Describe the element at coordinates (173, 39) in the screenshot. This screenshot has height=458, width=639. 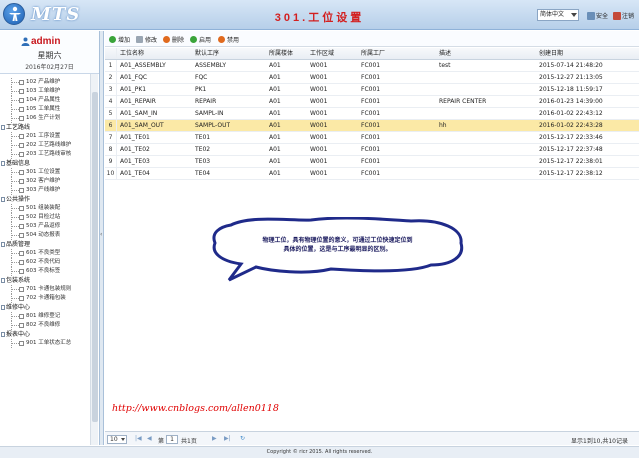
I see `delete-button: 删除` at that location.